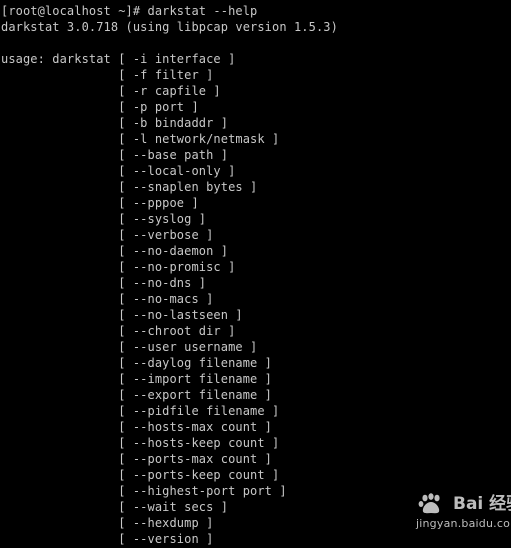 Image resolution: width=511 pixels, height=548 pixels. I want to click on terminal-line-usage: usage: darkstat [ -i interface ], so click(118, 59).